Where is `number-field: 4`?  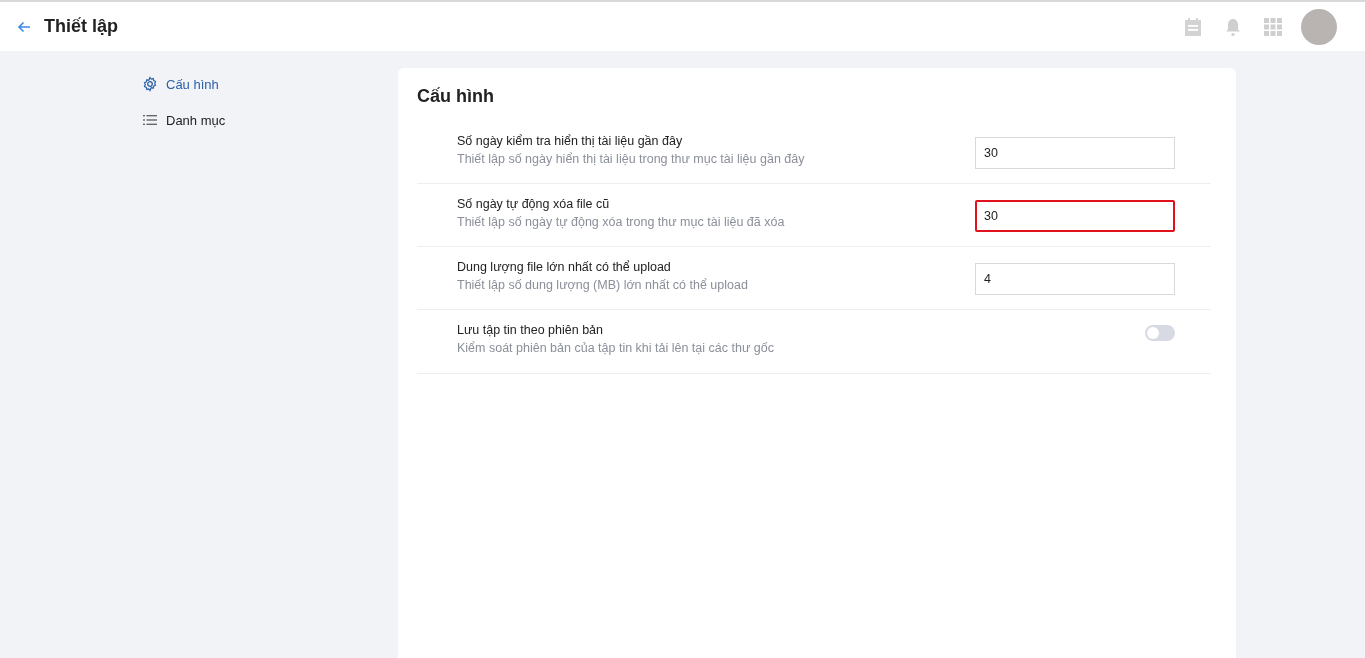 number-field: 4 is located at coordinates (1075, 279).